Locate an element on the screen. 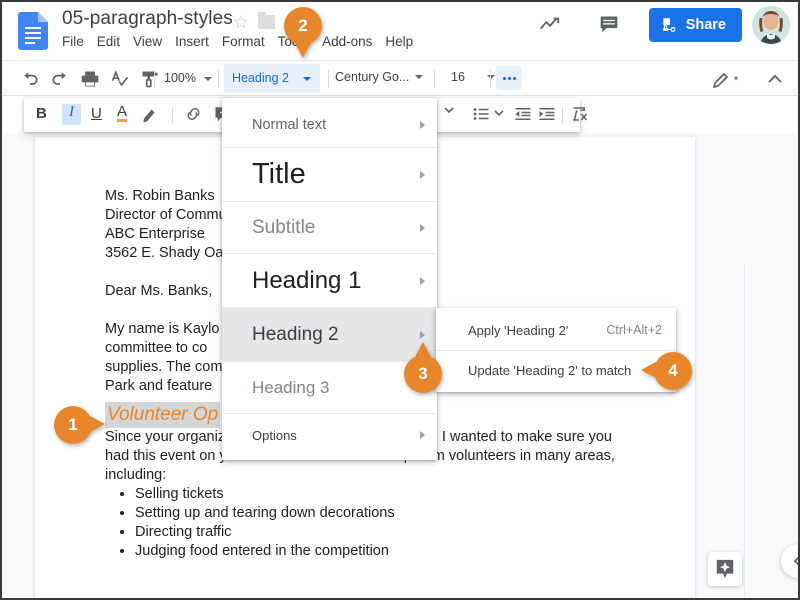 The height and width of the screenshot is (600, 800). list-item: Directing traffic is located at coordinates (400, 532).